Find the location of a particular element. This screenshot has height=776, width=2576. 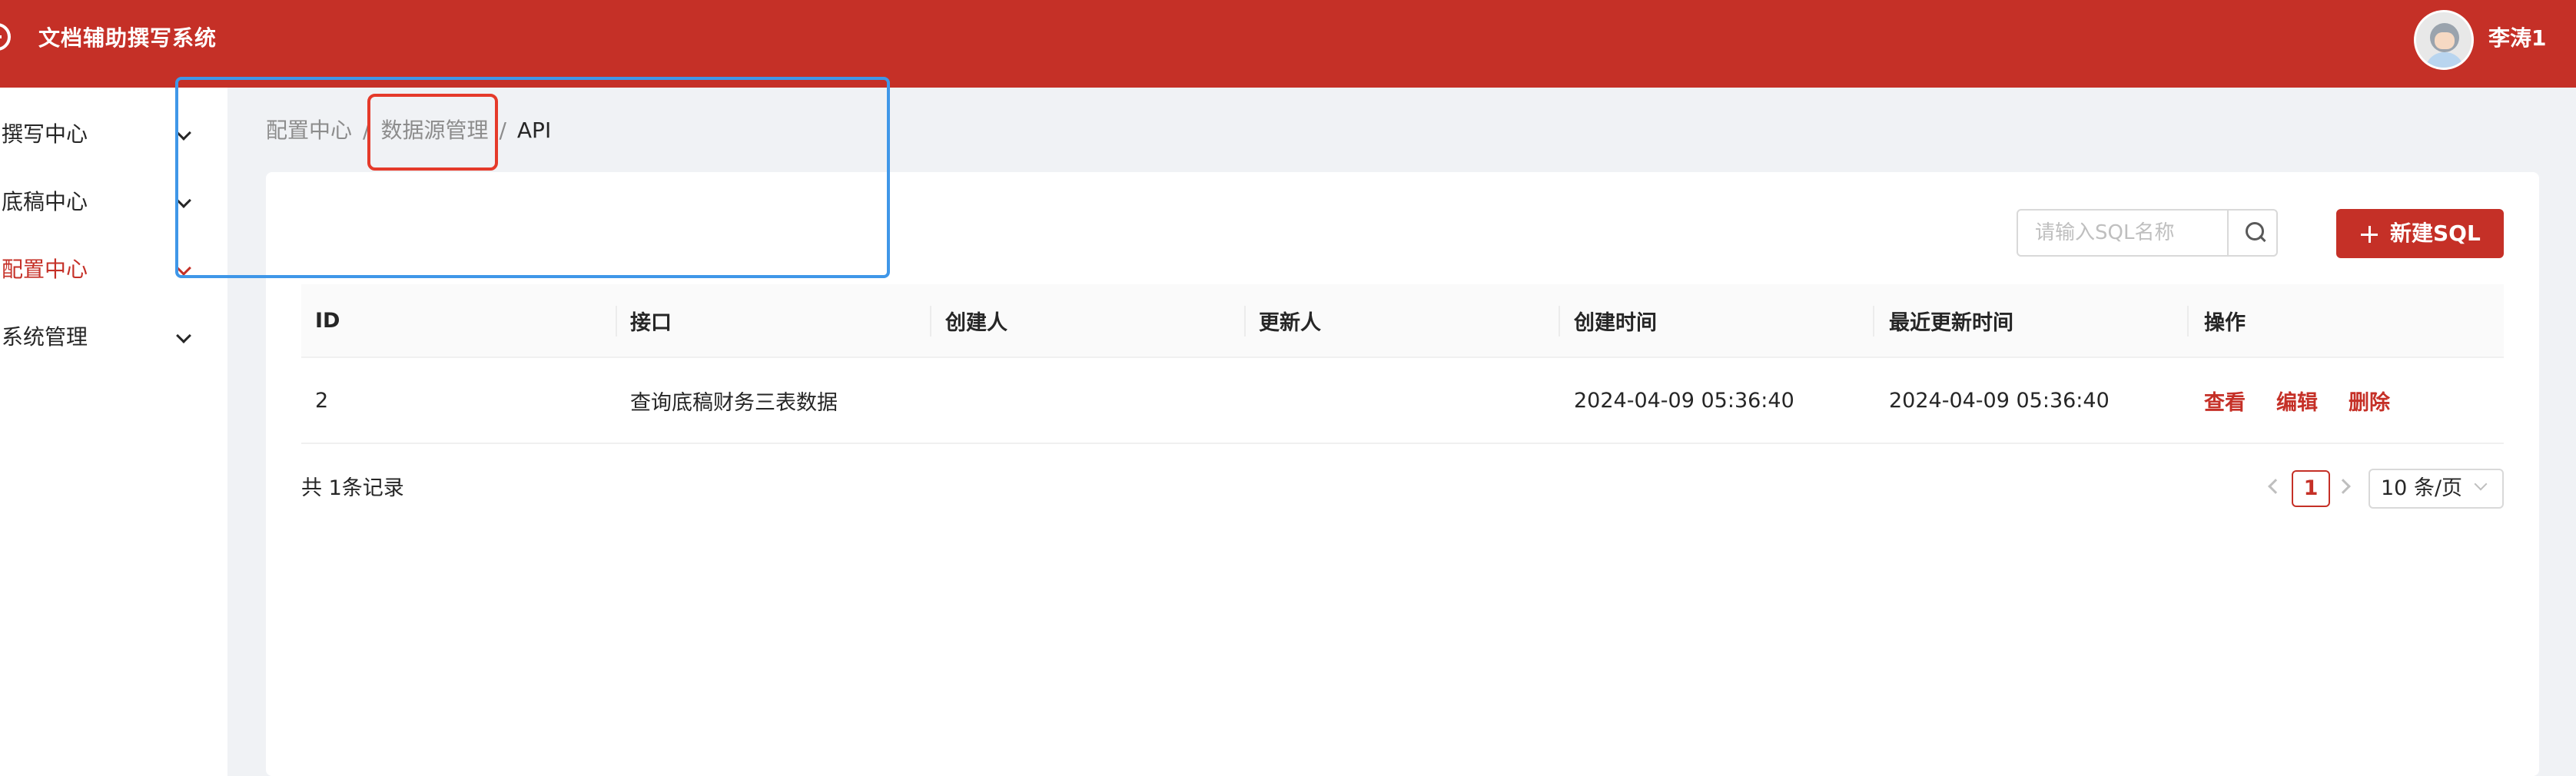

top-header: 文档辅助撰写系统 李涛1 is located at coordinates (1288, 44).